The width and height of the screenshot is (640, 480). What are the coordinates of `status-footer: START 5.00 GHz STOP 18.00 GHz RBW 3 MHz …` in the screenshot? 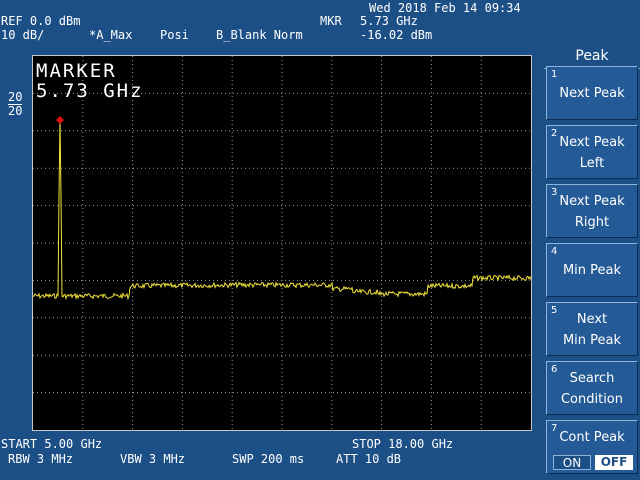 It's located at (271, 458).